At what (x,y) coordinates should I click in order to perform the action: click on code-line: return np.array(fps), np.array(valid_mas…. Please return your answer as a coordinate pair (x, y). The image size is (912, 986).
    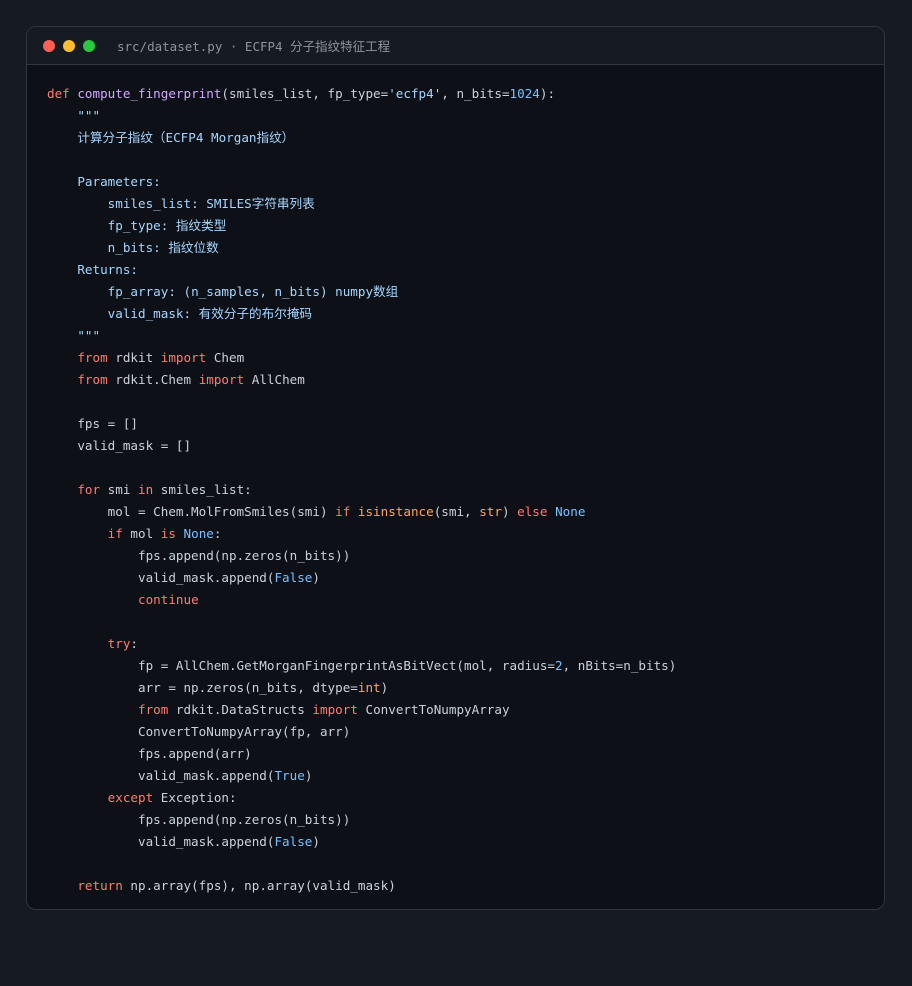
    Looking at the image, I should click on (460, 886).